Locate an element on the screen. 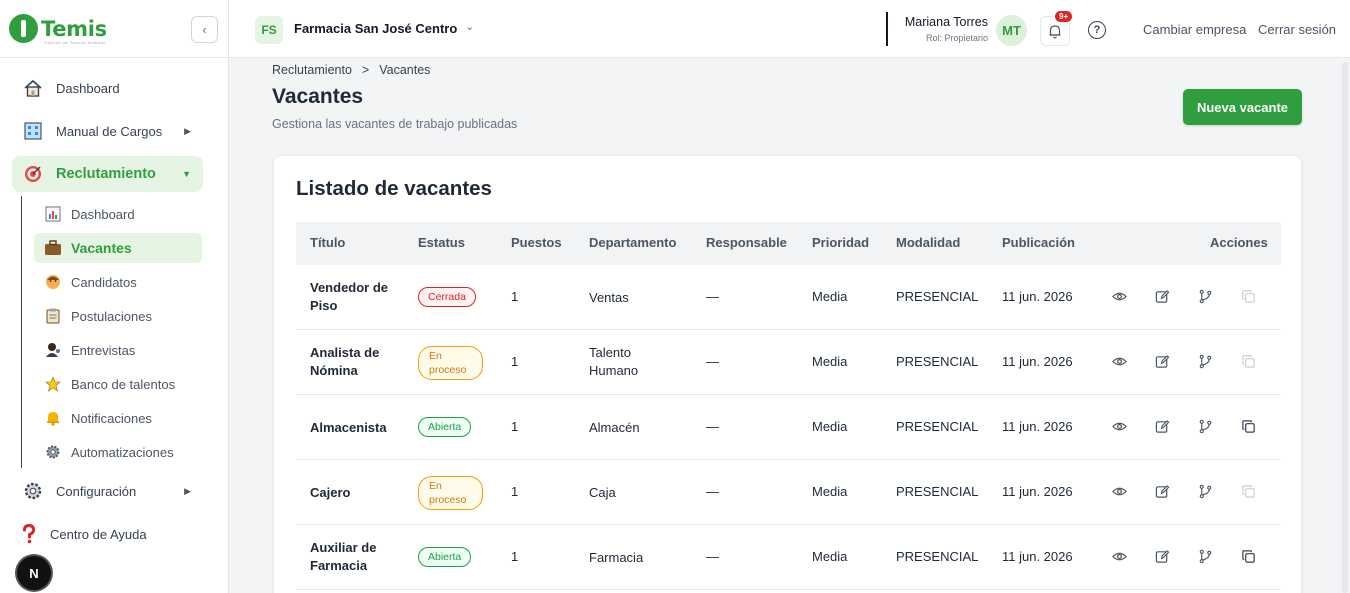 This screenshot has width=1350, height=593. sidebar-item-label: Dashboard is located at coordinates (88, 88).